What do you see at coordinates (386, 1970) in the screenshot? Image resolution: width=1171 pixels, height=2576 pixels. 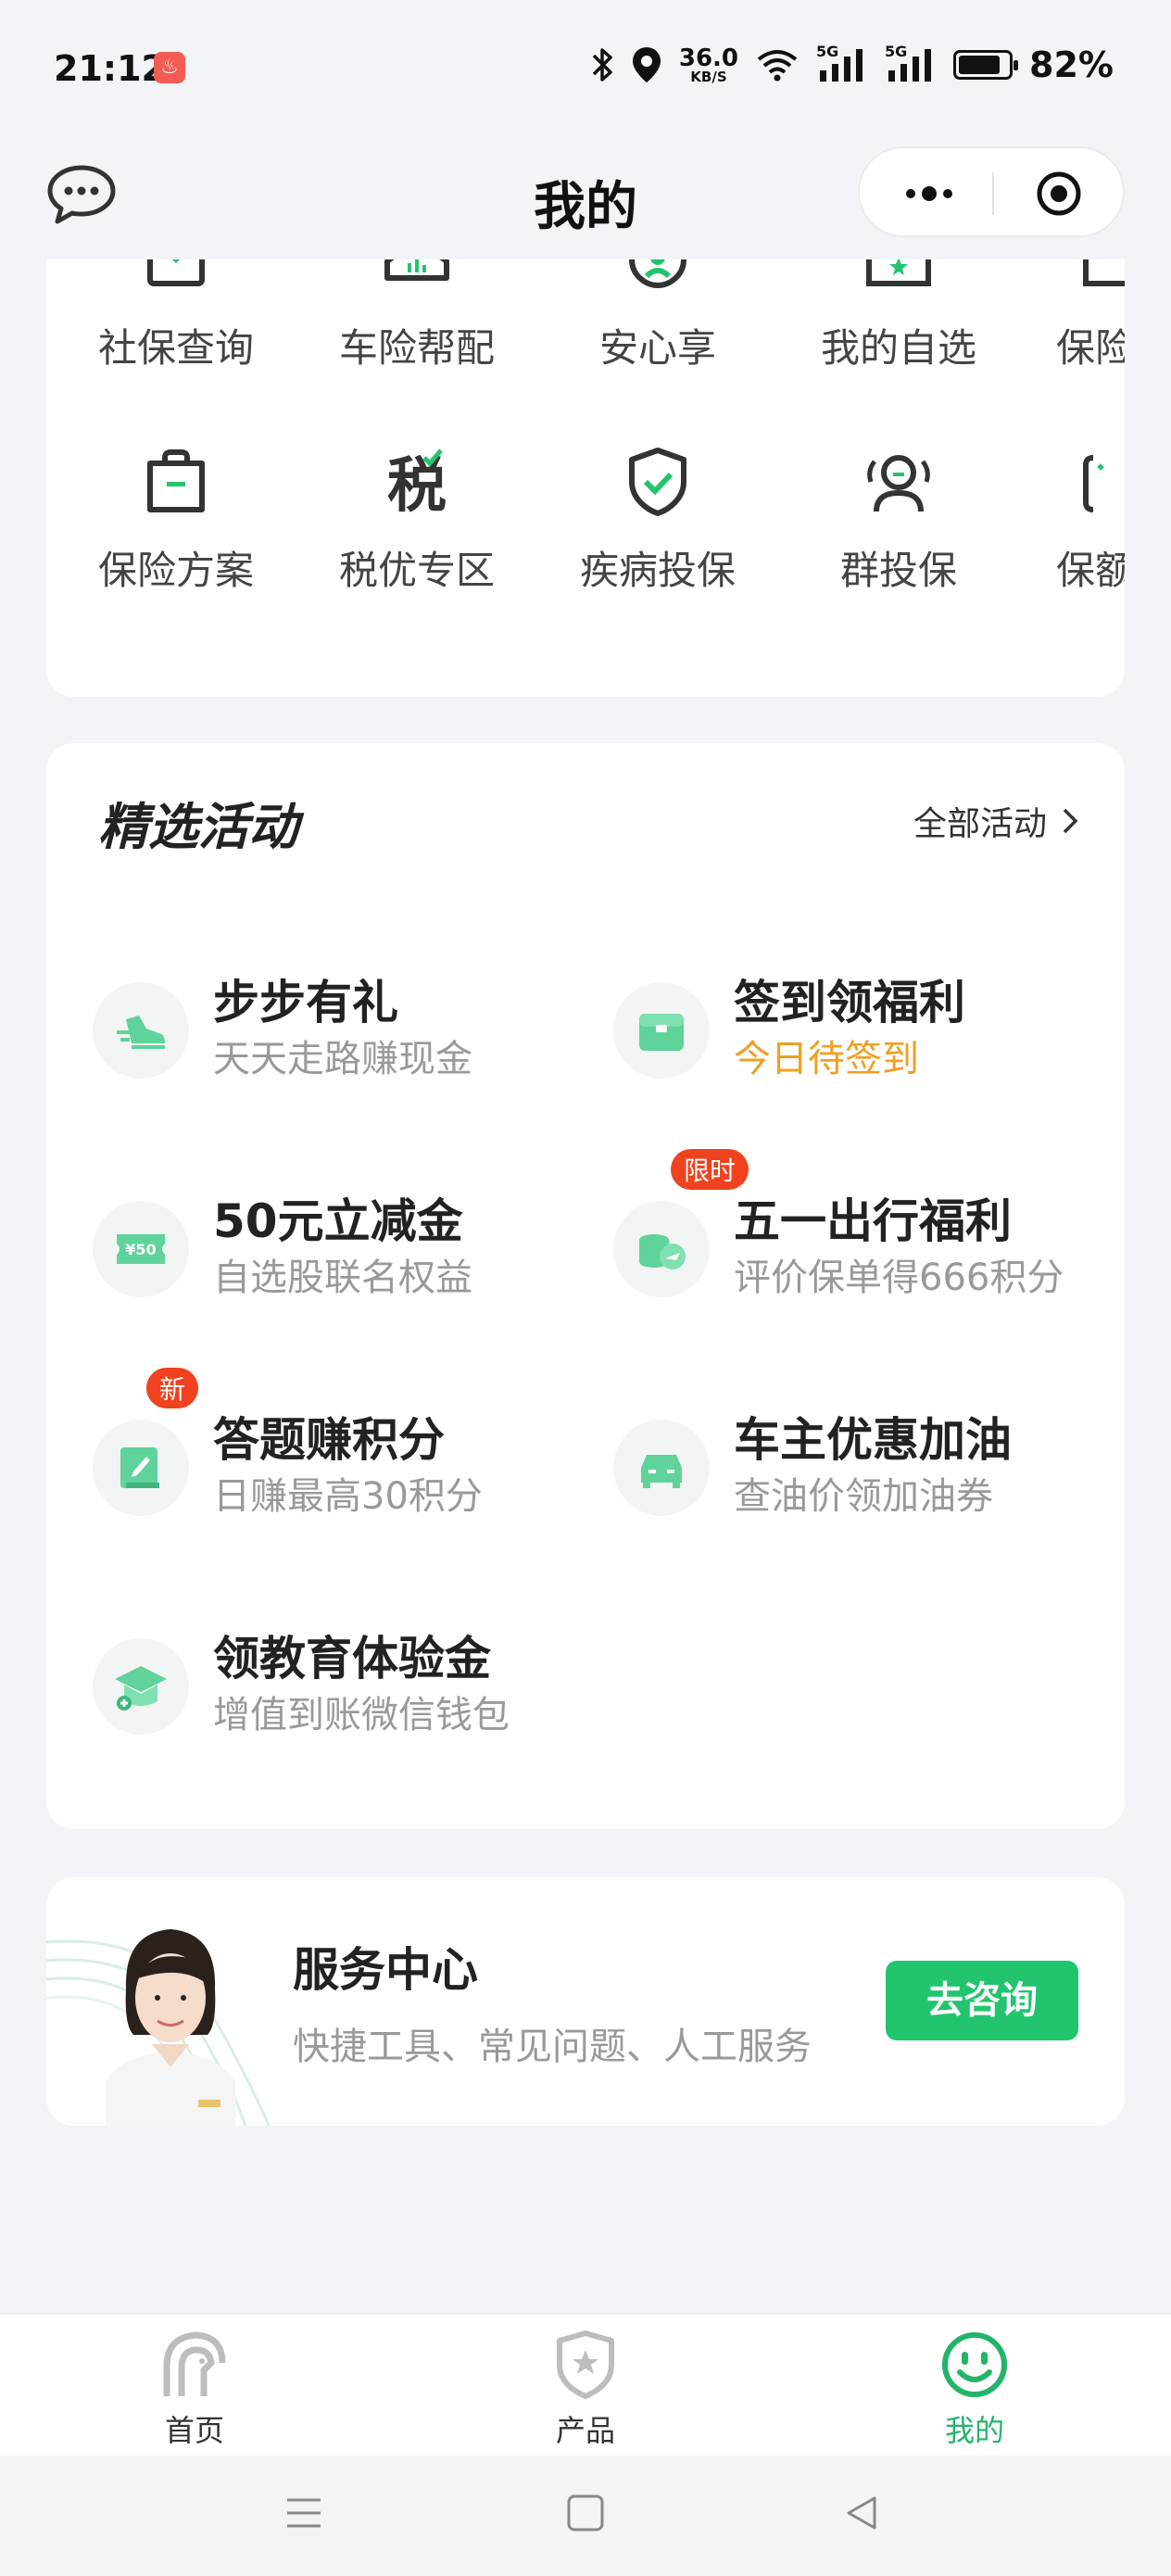 I see `service-center-title: 服务中心` at bounding box center [386, 1970].